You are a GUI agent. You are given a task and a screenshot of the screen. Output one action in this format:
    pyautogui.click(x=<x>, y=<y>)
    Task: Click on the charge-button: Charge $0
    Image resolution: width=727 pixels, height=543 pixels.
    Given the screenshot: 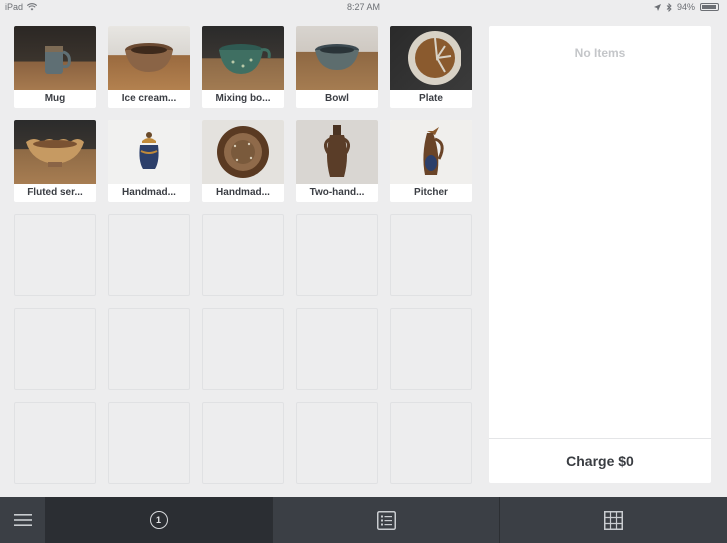 What is the action you would take?
    pyautogui.click(x=600, y=460)
    